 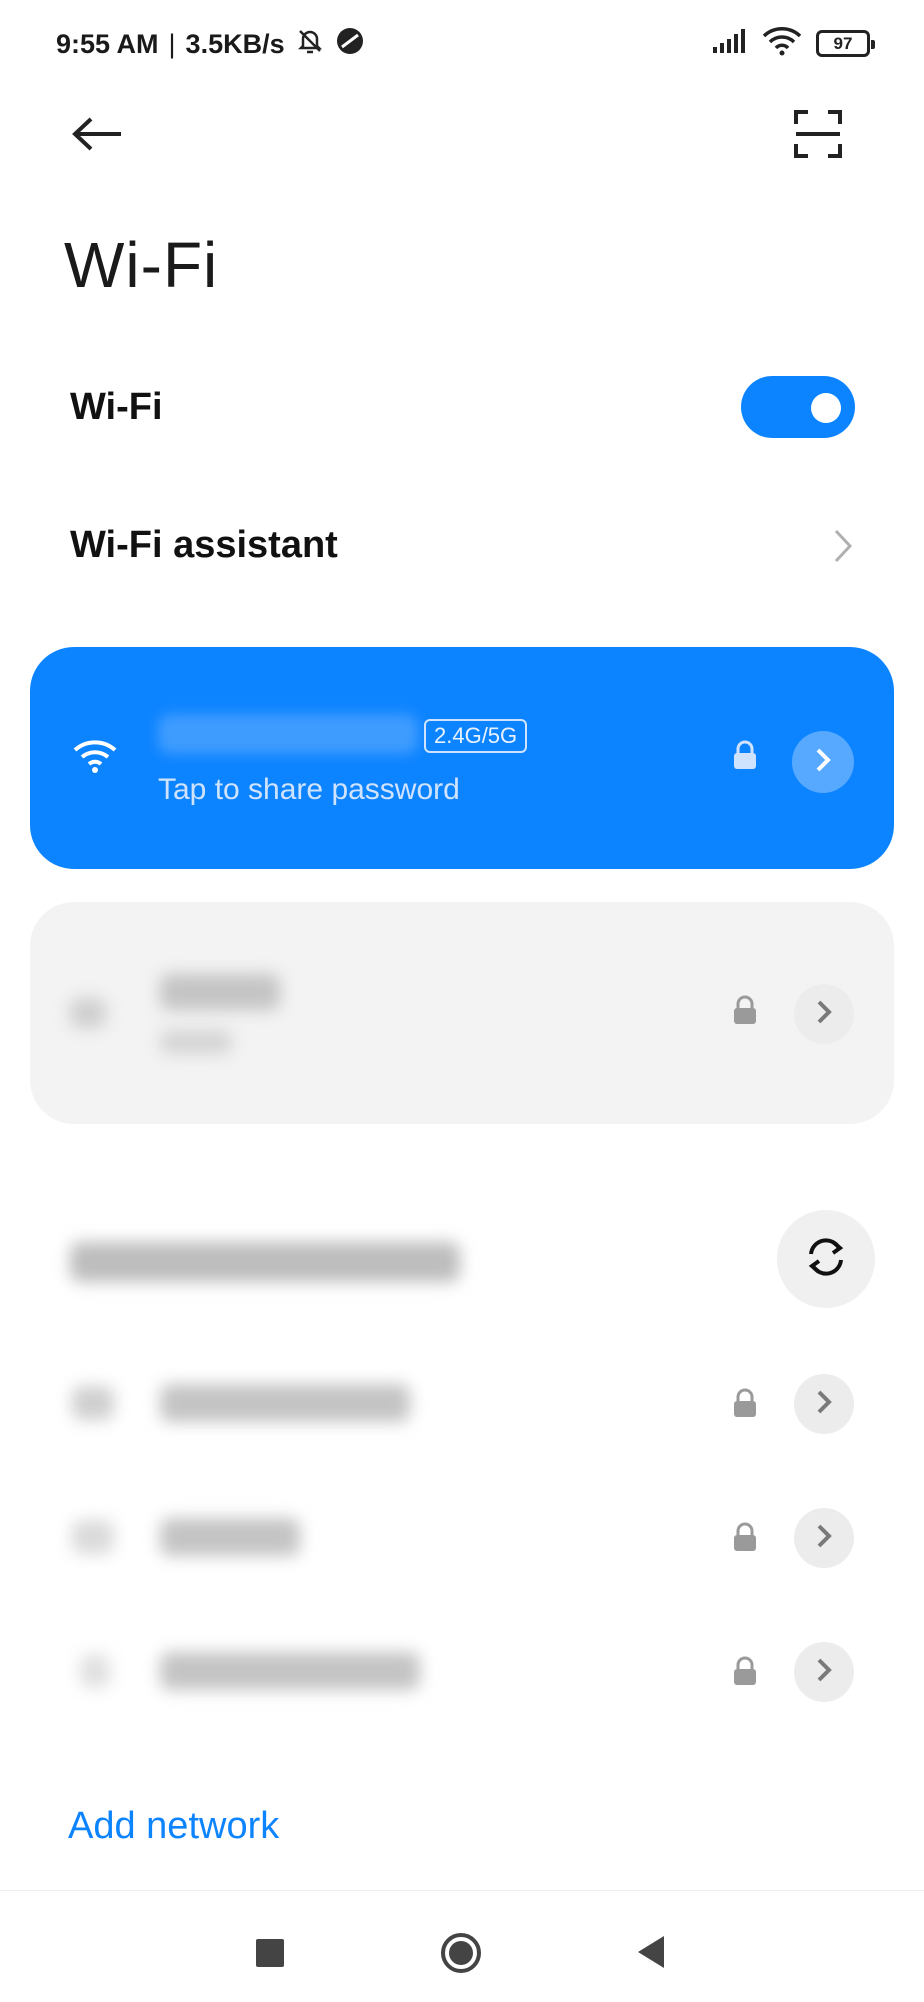 I want to click on wifi-toggle-label: Wi-Fi, so click(x=116, y=407).